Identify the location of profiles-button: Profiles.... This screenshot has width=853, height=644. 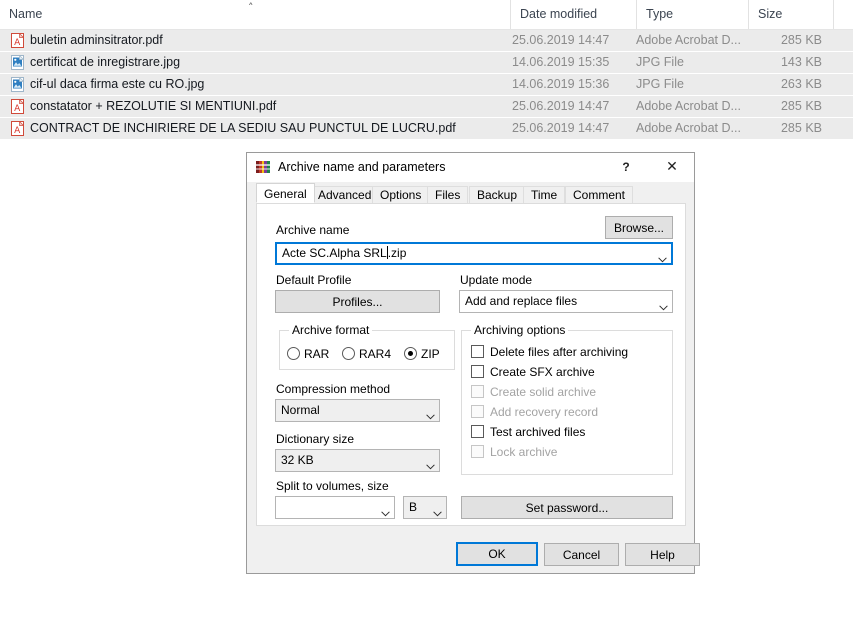
(357, 301).